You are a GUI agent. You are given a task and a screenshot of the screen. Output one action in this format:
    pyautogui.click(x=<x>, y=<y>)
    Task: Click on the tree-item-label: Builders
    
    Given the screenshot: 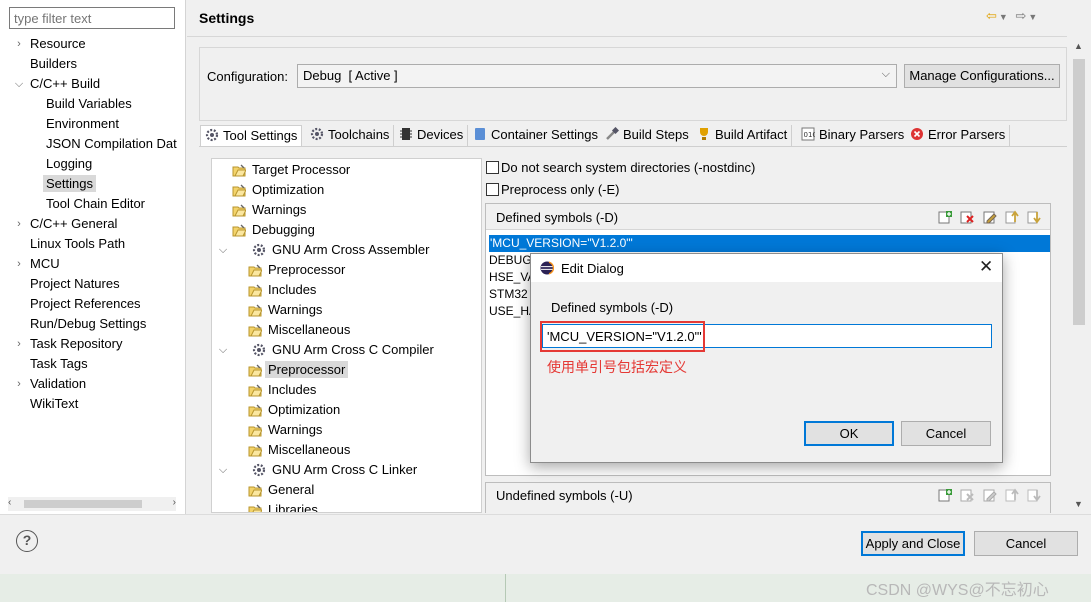 What is the action you would take?
    pyautogui.click(x=53, y=63)
    